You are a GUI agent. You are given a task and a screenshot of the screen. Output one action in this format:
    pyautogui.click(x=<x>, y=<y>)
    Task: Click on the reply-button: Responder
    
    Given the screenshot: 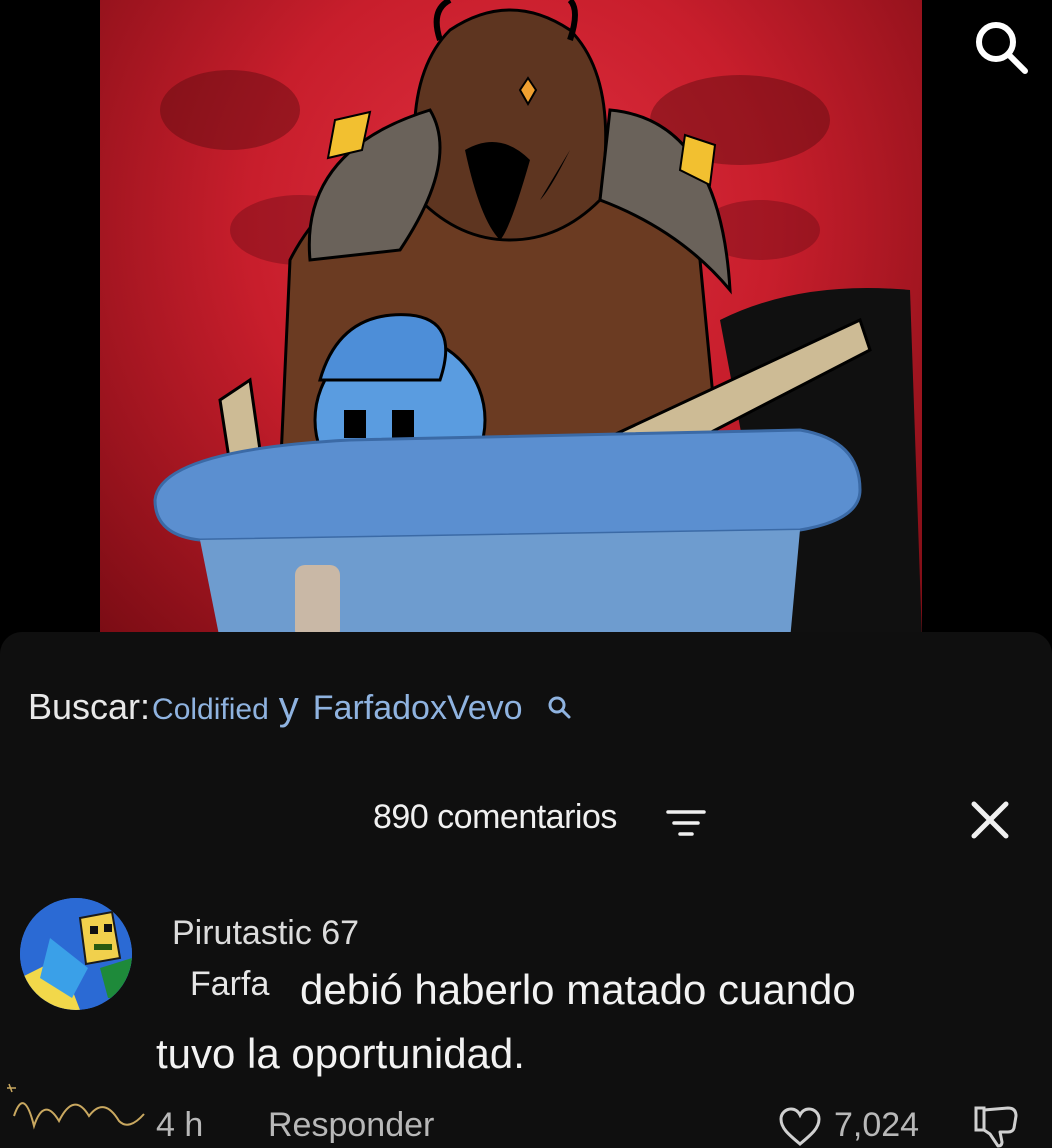 What is the action you would take?
    pyautogui.click(x=351, y=1125)
    